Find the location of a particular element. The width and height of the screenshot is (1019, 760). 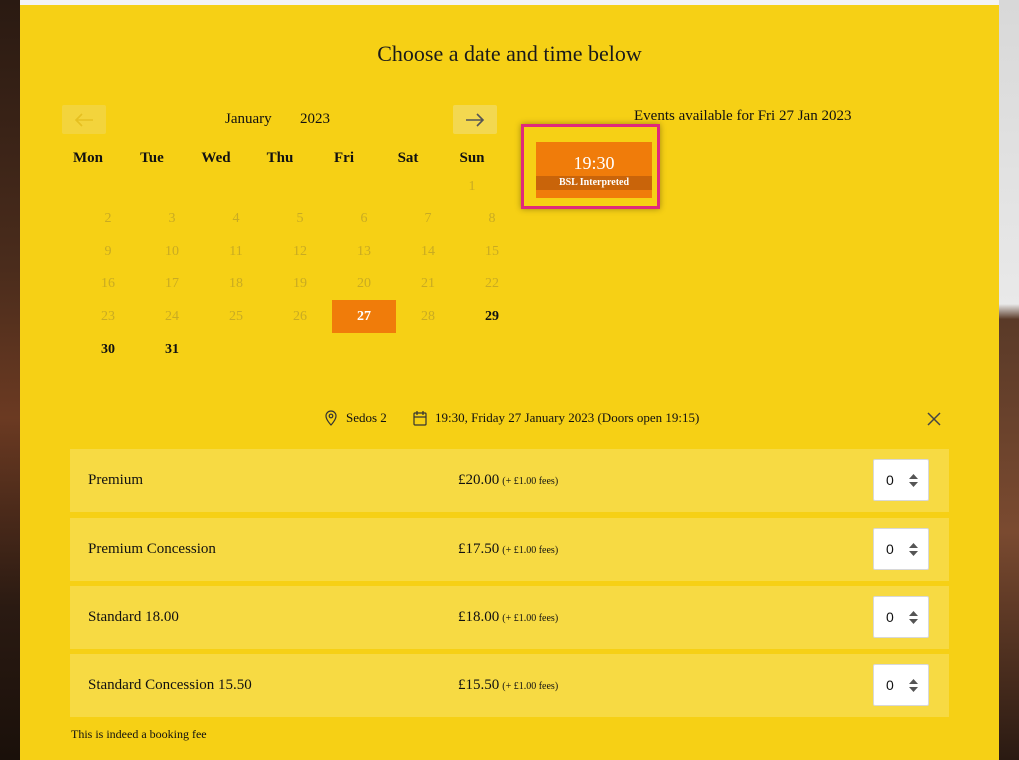

calendar-day: 8 is located at coordinates (492, 218).